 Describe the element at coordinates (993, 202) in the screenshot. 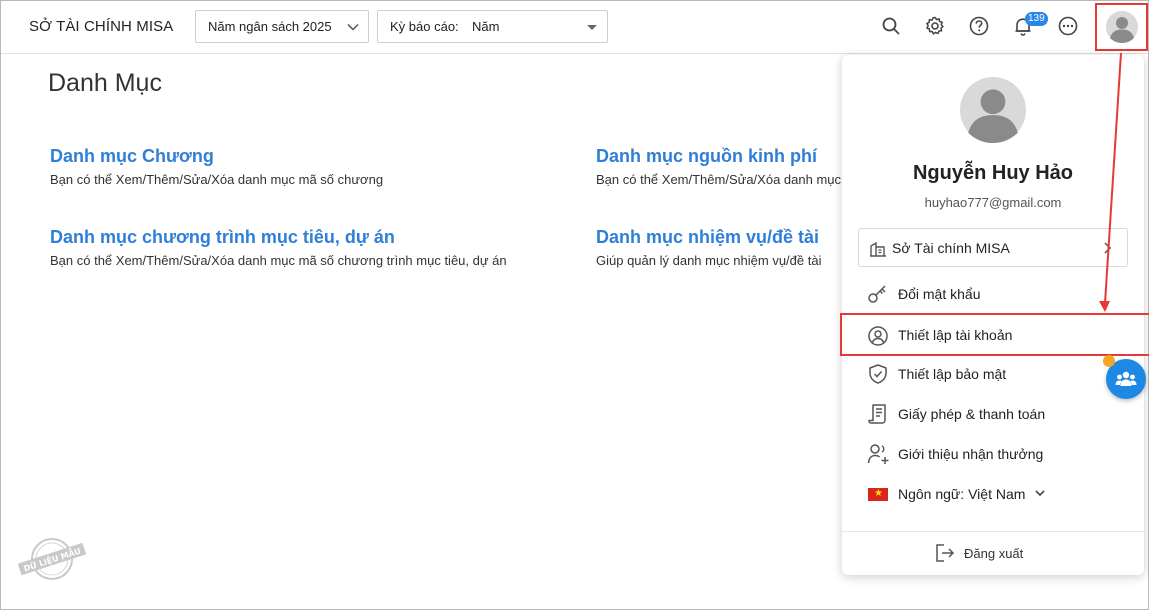

I see `user-email: huyhao777@gmail.com` at that location.